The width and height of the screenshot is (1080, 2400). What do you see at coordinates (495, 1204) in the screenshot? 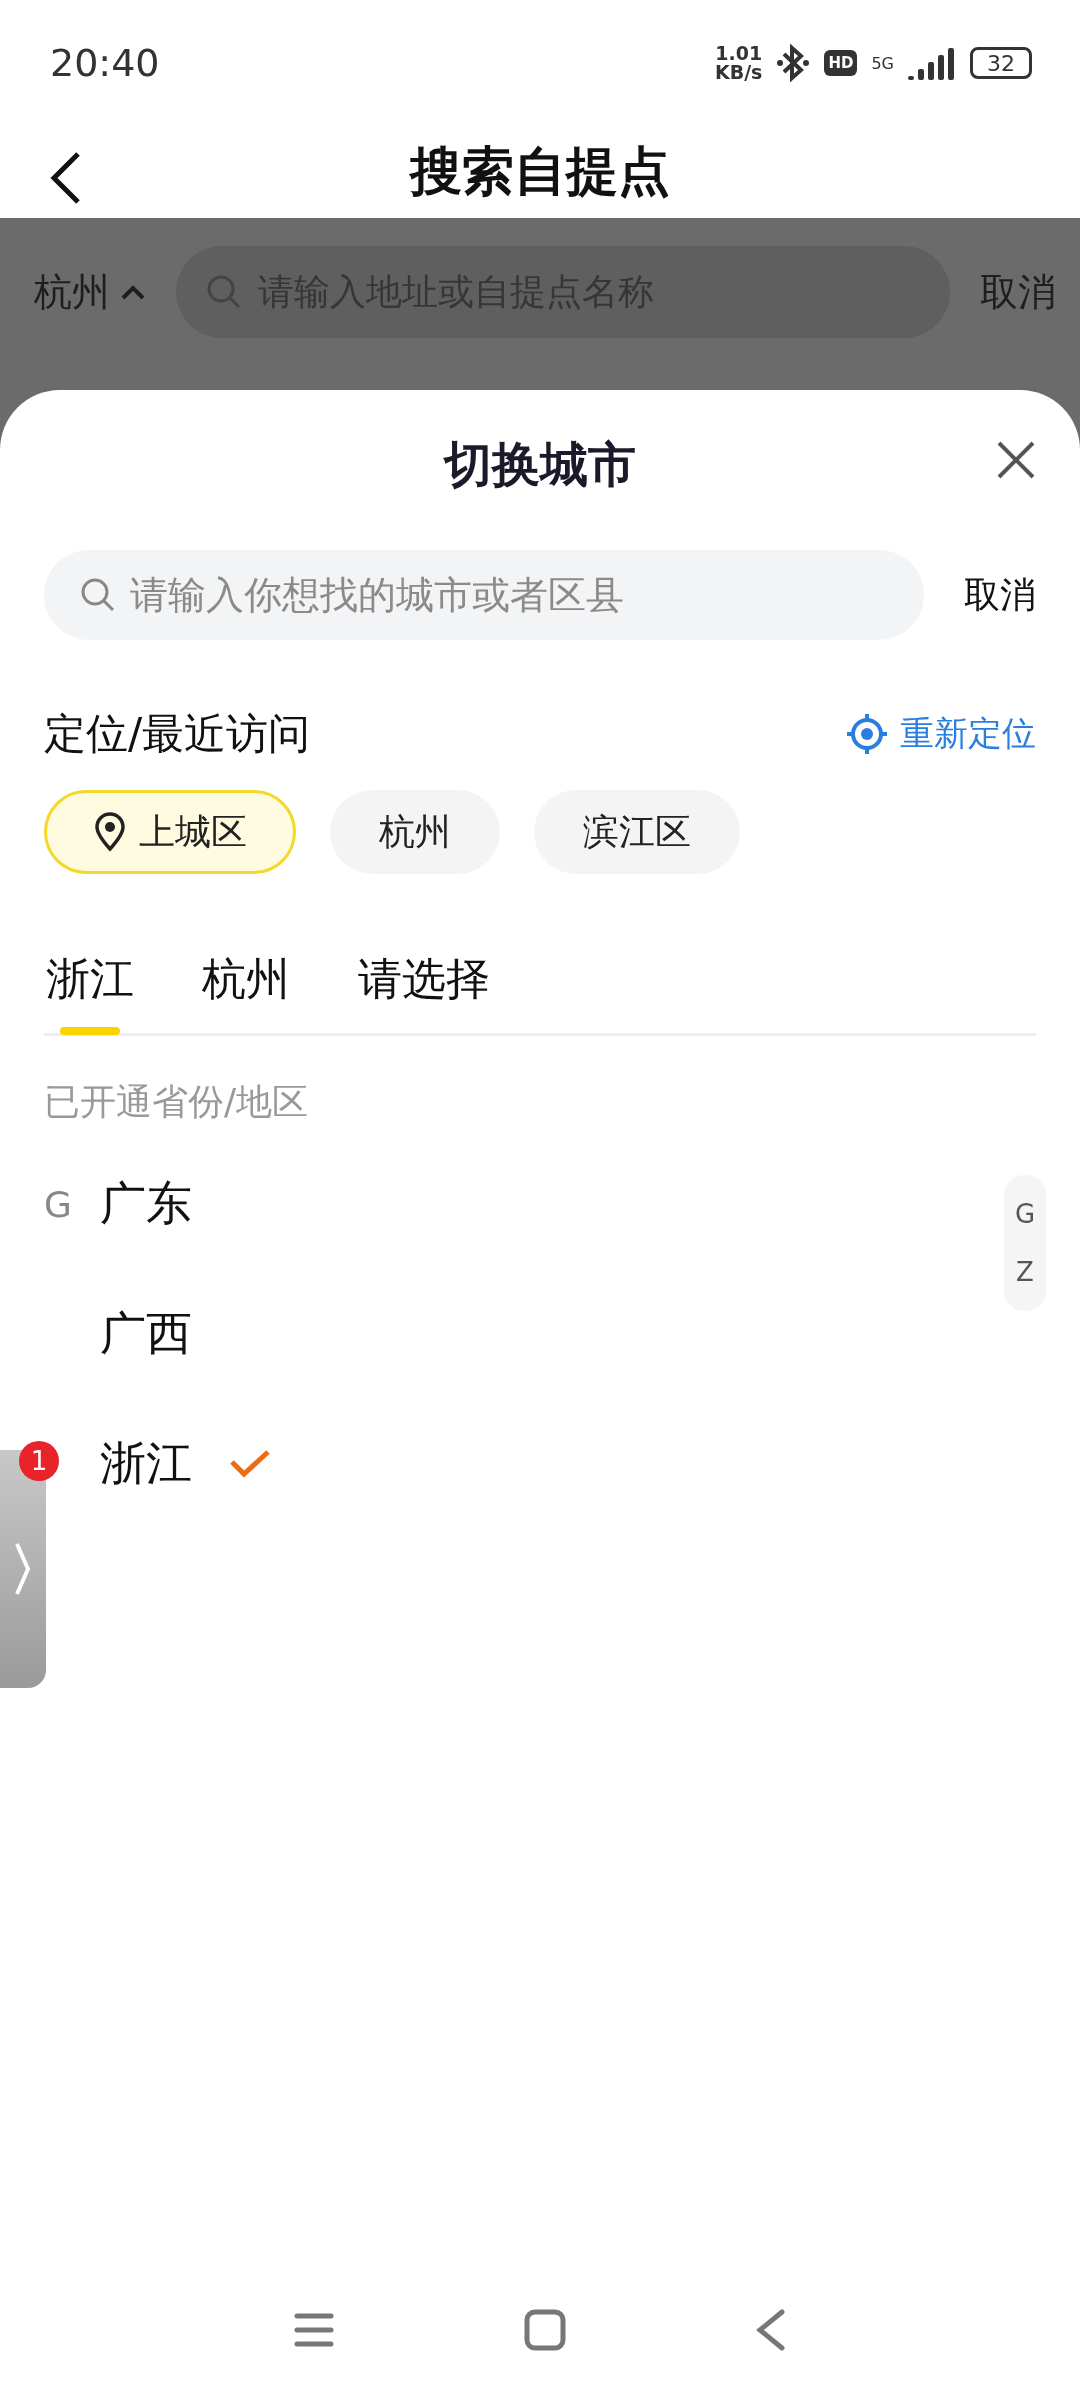
I see `province-item: G 广东` at bounding box center [495, 1204].